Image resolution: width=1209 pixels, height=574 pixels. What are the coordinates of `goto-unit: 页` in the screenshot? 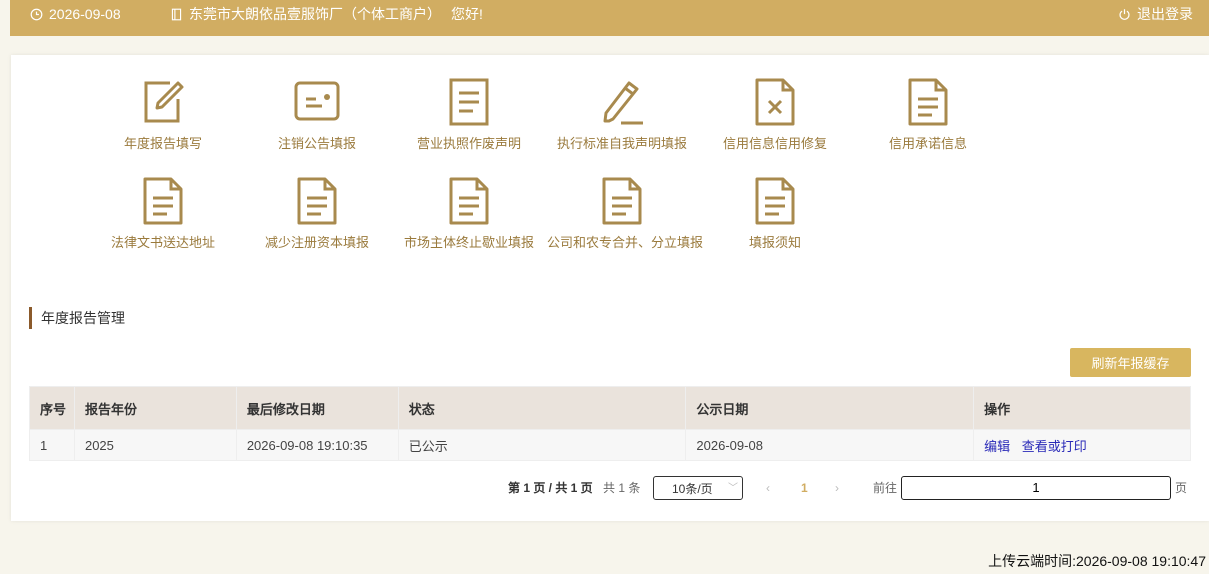 It's located at (1181, 488).